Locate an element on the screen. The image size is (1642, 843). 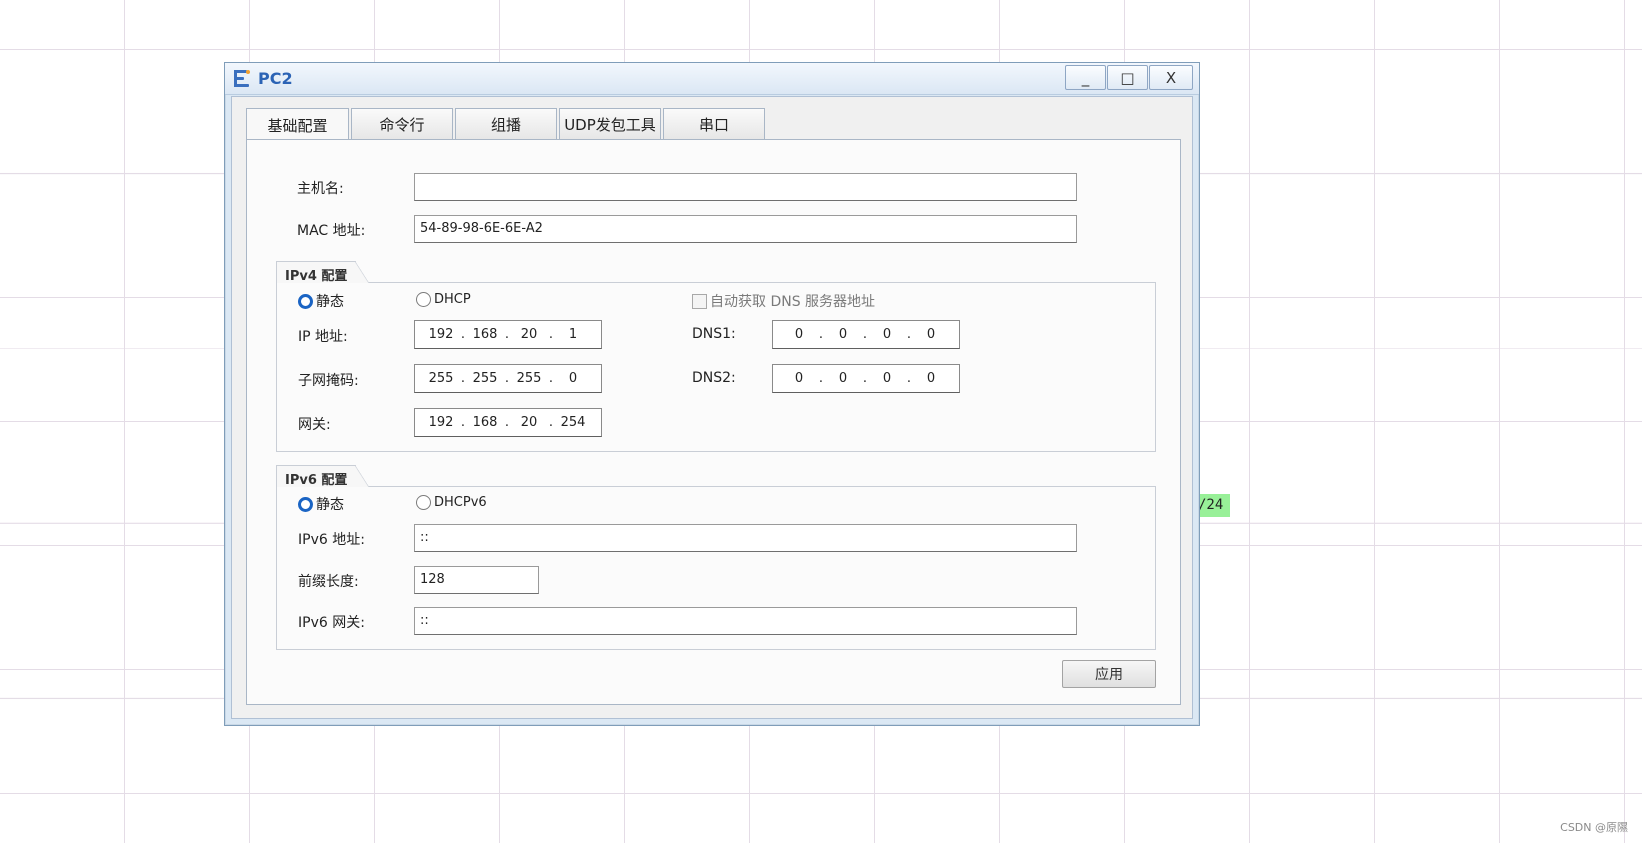
tab-command-line: 命令行 is located at coordinates (402, 124).